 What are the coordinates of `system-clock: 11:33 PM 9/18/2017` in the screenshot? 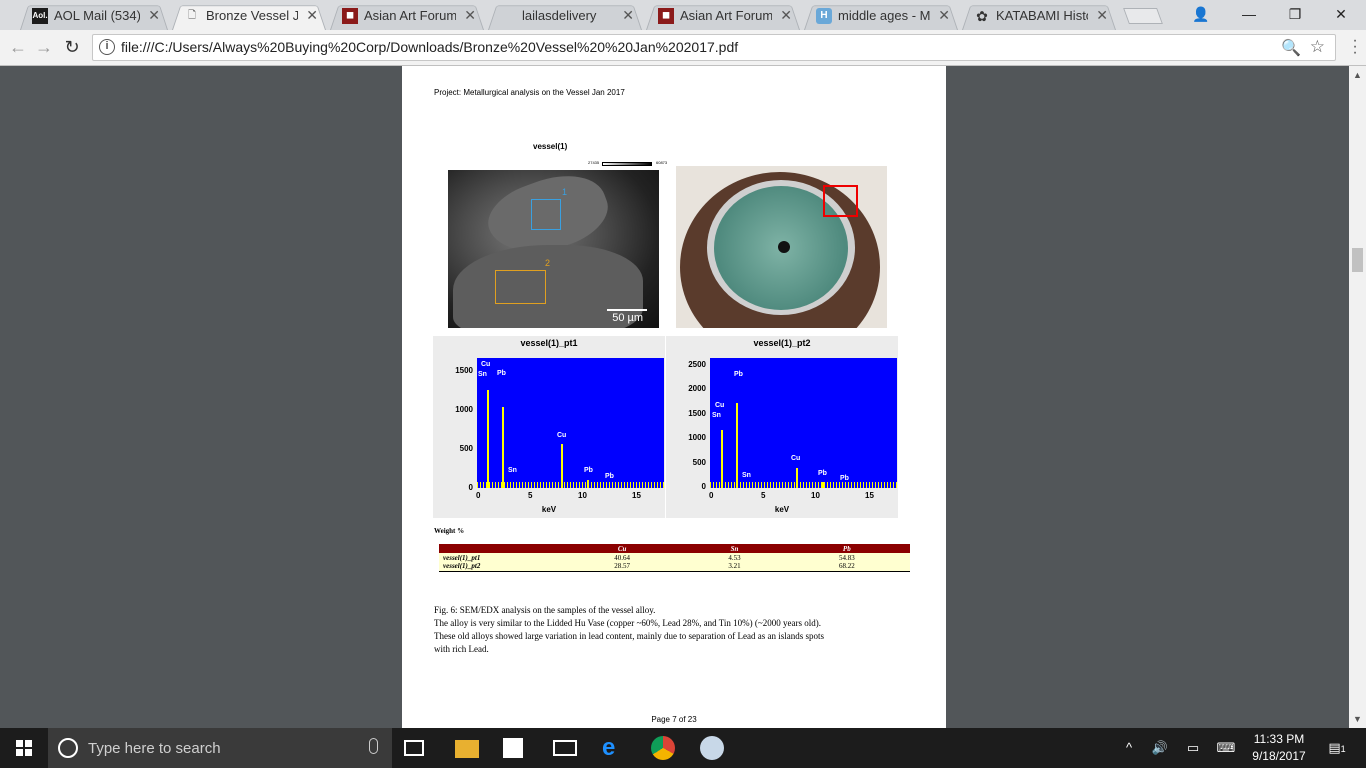 It's located at (1279, 748).